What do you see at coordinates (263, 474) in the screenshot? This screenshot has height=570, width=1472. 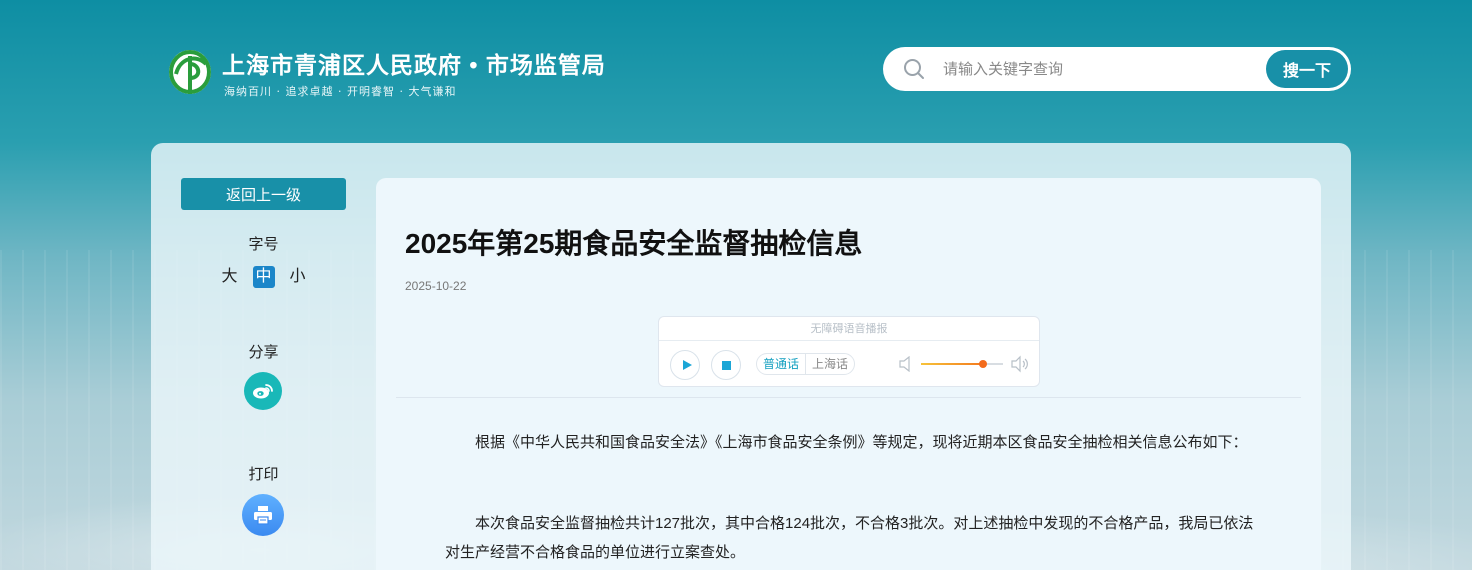 I see `print-label: 打印` at bounding box center [263, 474].